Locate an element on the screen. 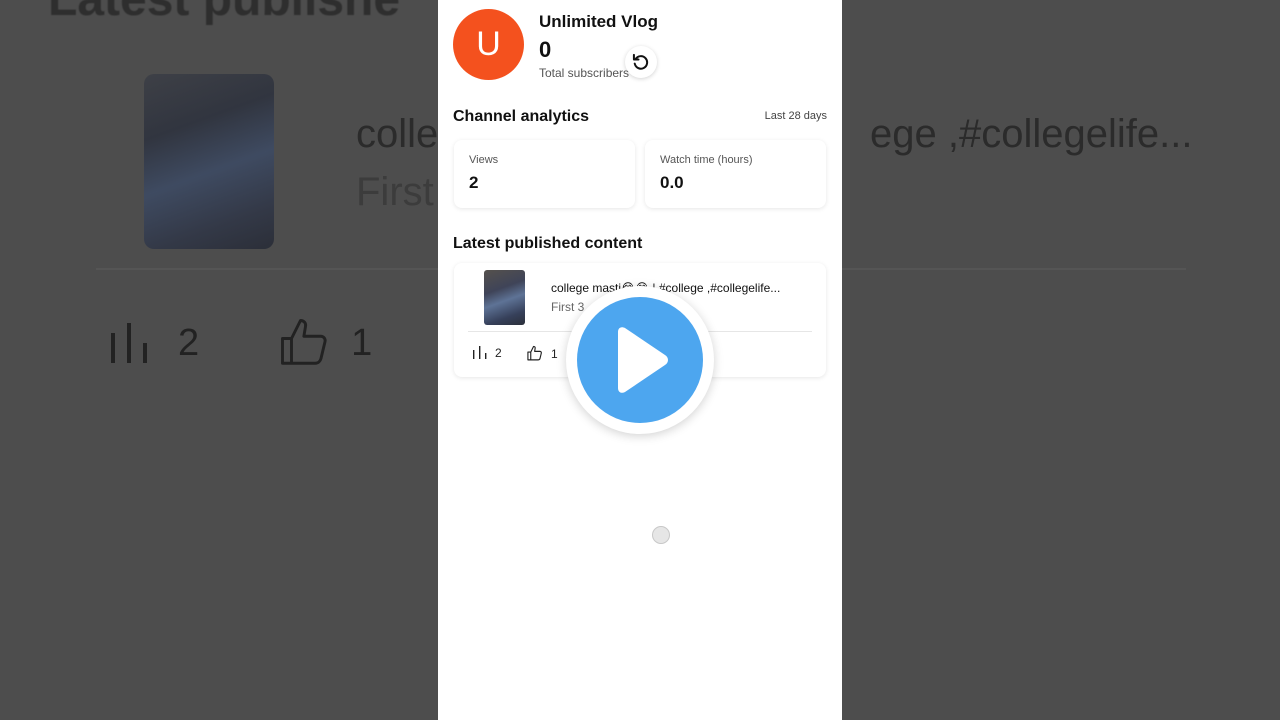 The width and height of the screenshot is (1280, 720). play-button is located at coordinates (640, 360).